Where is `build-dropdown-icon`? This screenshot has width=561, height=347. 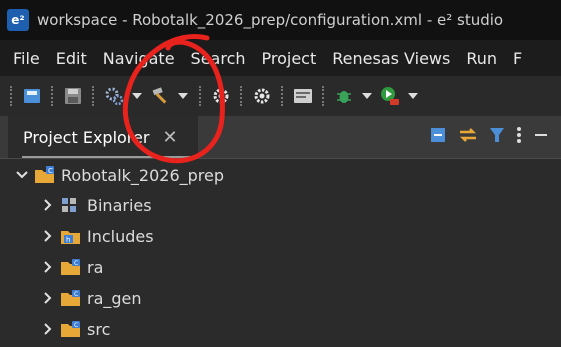 build-dropdown-icon is located at coordinates (183, 96).